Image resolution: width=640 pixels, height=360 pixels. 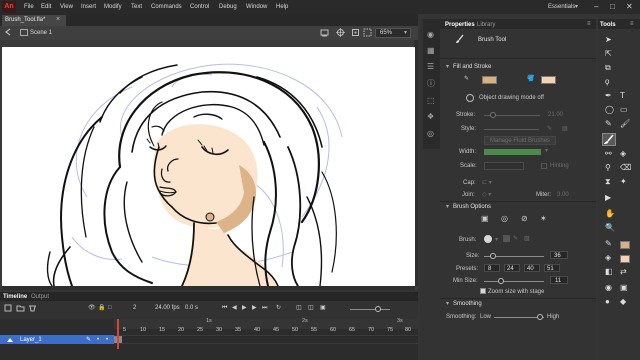 I want to click on brush-options-title: Brush Options, so click(x=472, y=207).